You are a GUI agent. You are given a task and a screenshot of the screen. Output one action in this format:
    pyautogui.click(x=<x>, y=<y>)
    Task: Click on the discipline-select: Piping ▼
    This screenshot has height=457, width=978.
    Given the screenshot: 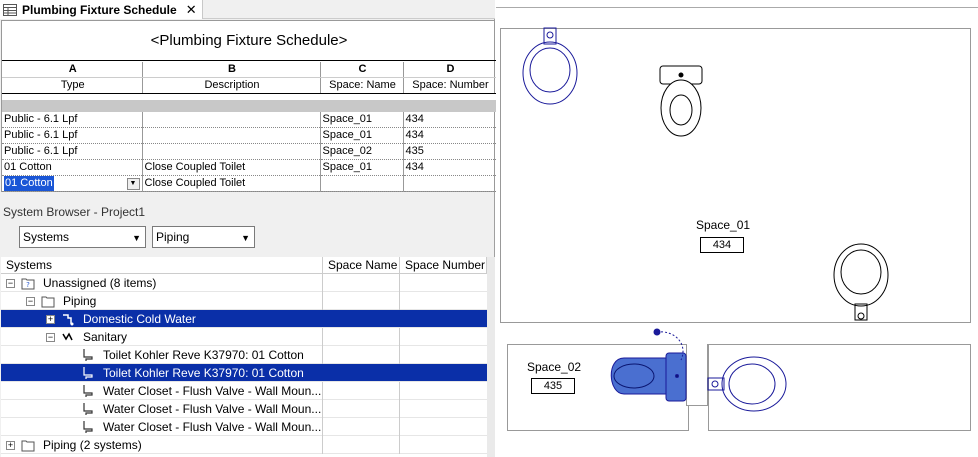 What is the action you would take?
    pyautogui.click(x=203, y=237)
    